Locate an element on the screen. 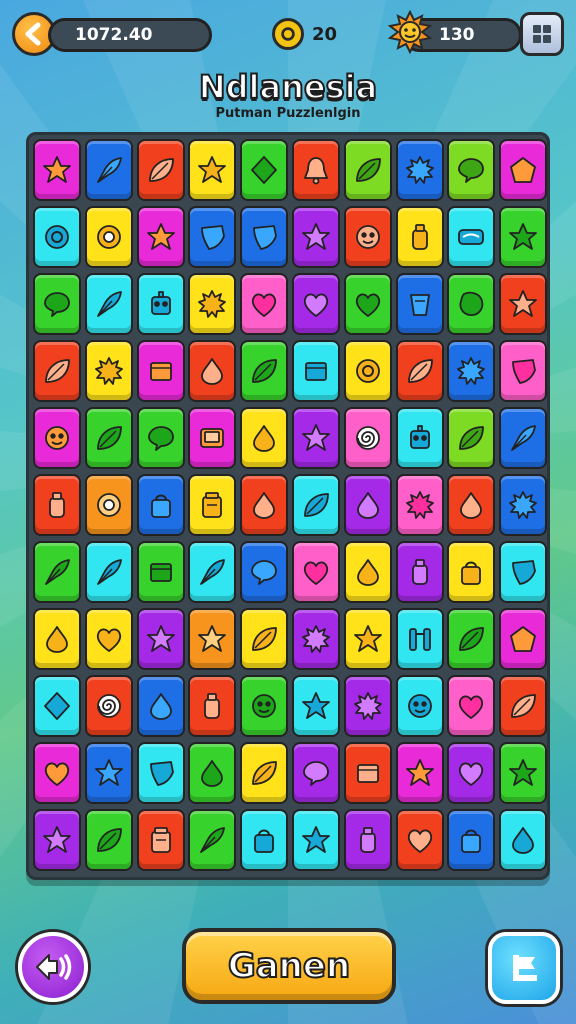 The width and height of the screenshot is (576, 1024). tile-pillars is located at coordinates (419, 639).